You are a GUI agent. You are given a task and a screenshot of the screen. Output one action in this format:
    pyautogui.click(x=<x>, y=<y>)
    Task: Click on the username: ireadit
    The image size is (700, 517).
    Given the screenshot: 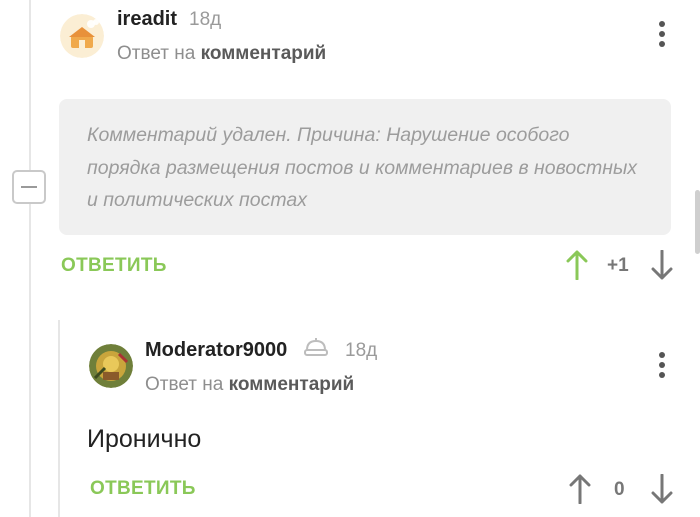 What is the action you would take?
    pyautogui.click(x=147, y=19)
    